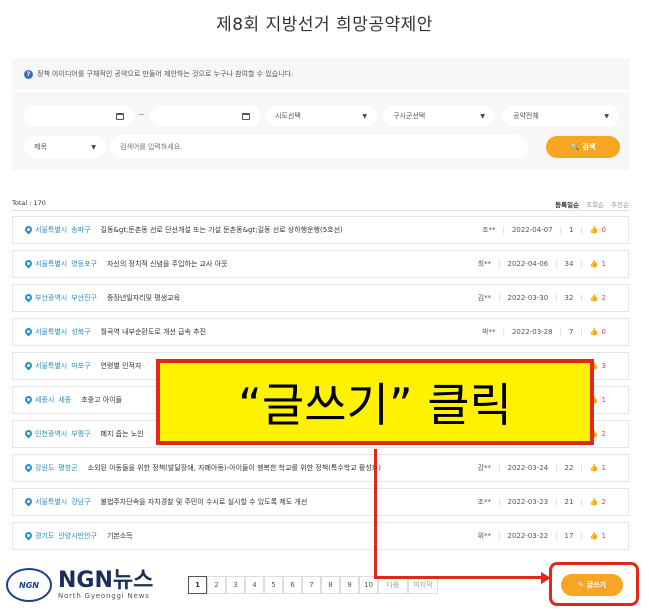 This screenshot has height=610, width=649. Describe the element at coordinates (81, 332) in the screenshot. I see `region-district: 성북구` at that location.